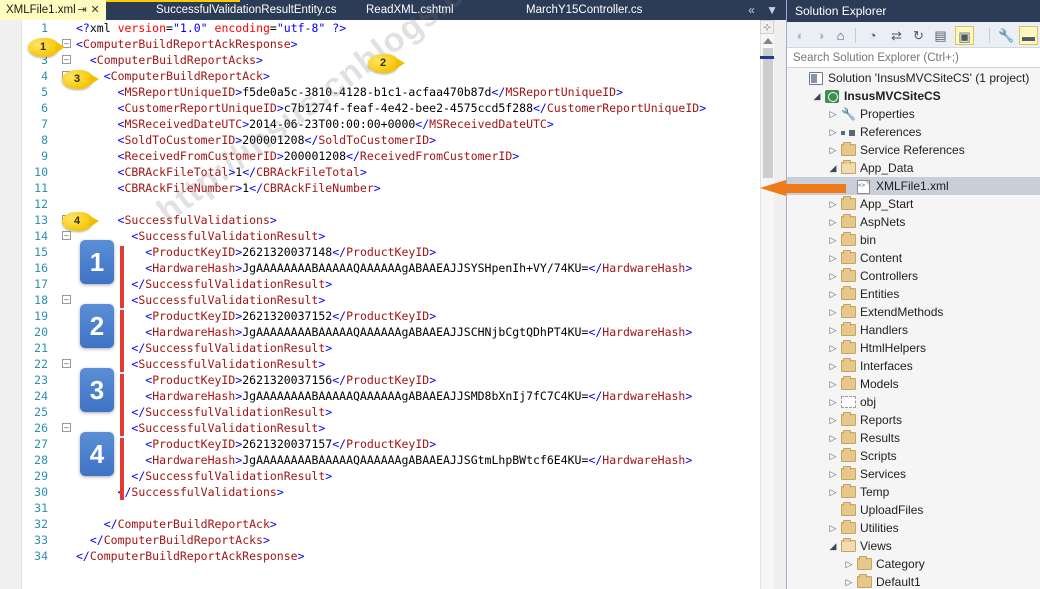 This screenshot has width=1040, height=589. Describe the element at coordinates (913, 438) in the screenshot. I see `tree-item: ▷ Results` at that location.